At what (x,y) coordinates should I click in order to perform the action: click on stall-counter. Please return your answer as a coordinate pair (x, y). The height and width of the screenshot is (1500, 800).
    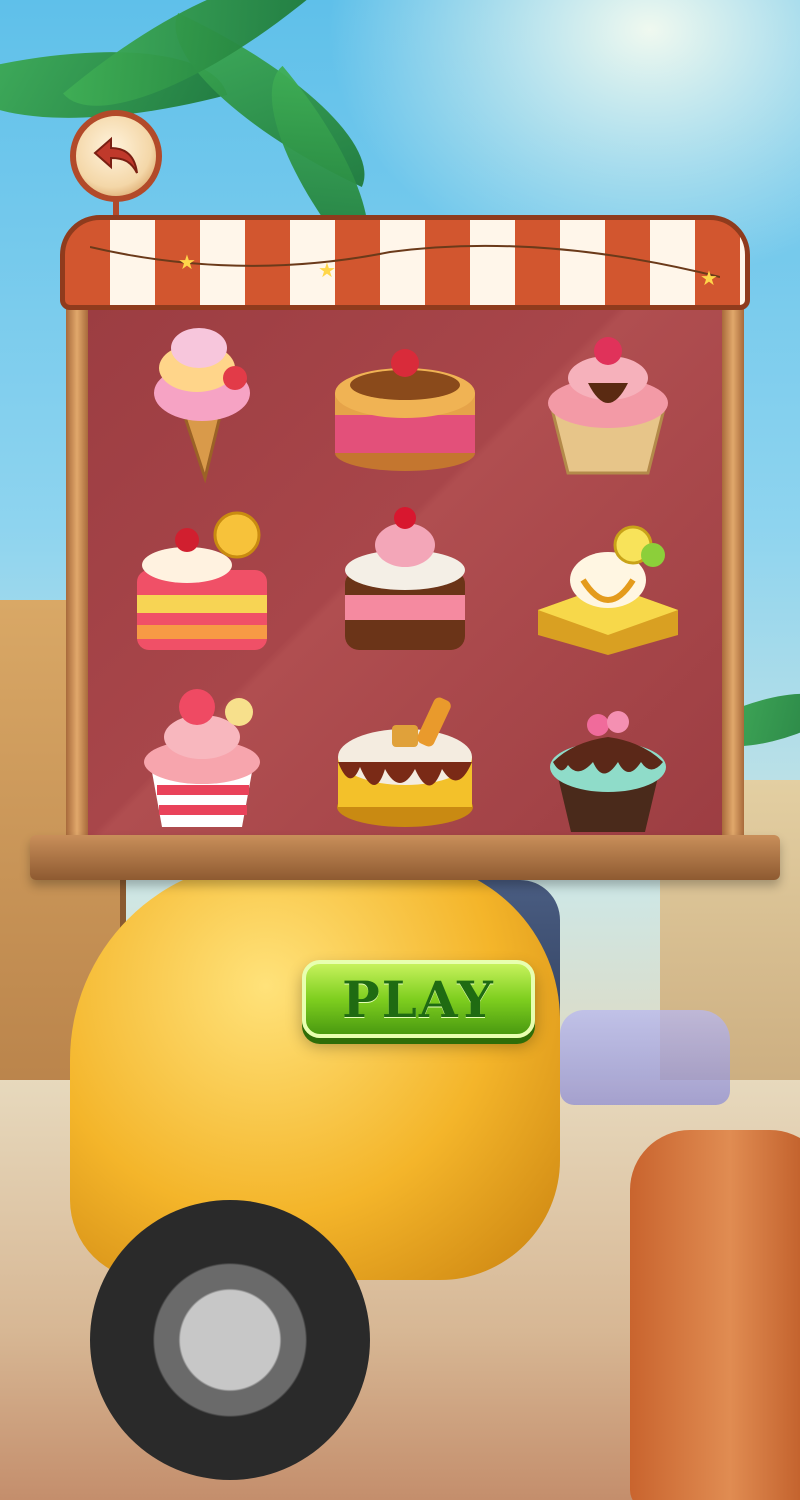
    Looking at the image, I should click on (405, 857).